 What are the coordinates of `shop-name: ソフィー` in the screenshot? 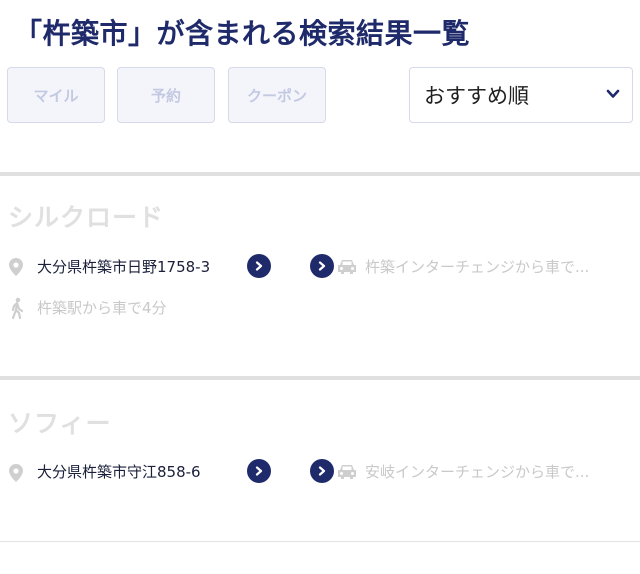 It's located at (60, 422).